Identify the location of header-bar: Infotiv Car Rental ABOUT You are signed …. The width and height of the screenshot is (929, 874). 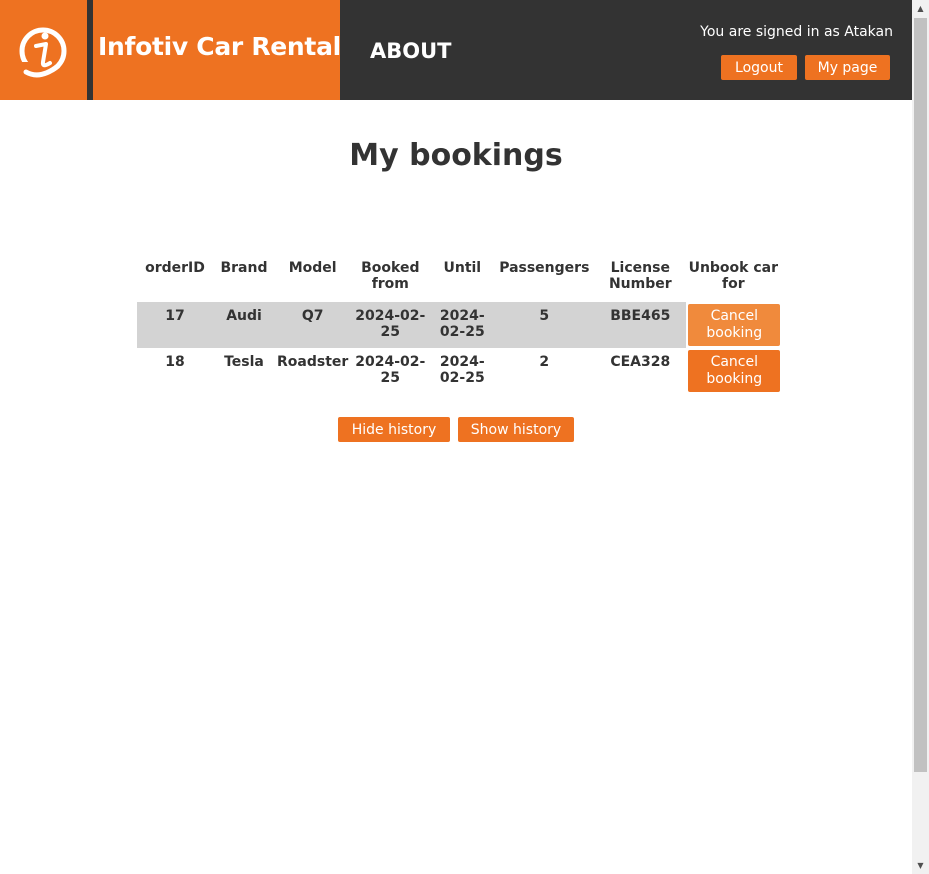
(456, 50).